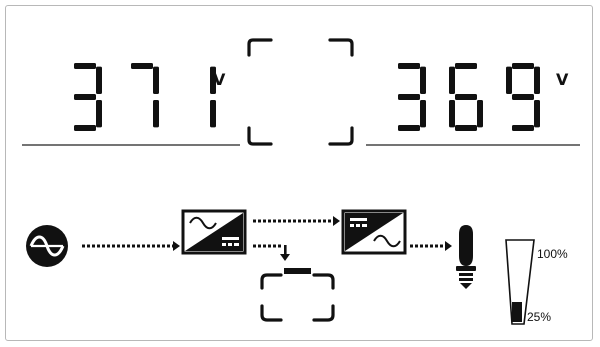 The image size is (600, 347). Describe the element at coordinates (552, 254) in the screenshot. I see `battery-level-max-label: 100%` at that location.